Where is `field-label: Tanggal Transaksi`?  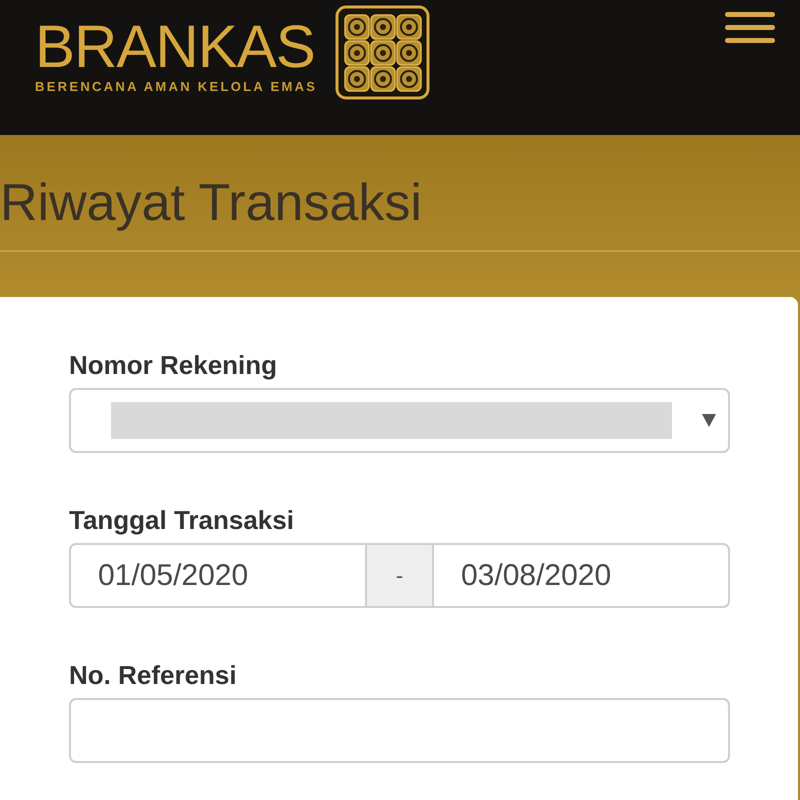
field-label: Tanggal Transaksi is located at coordinates (181, 520).